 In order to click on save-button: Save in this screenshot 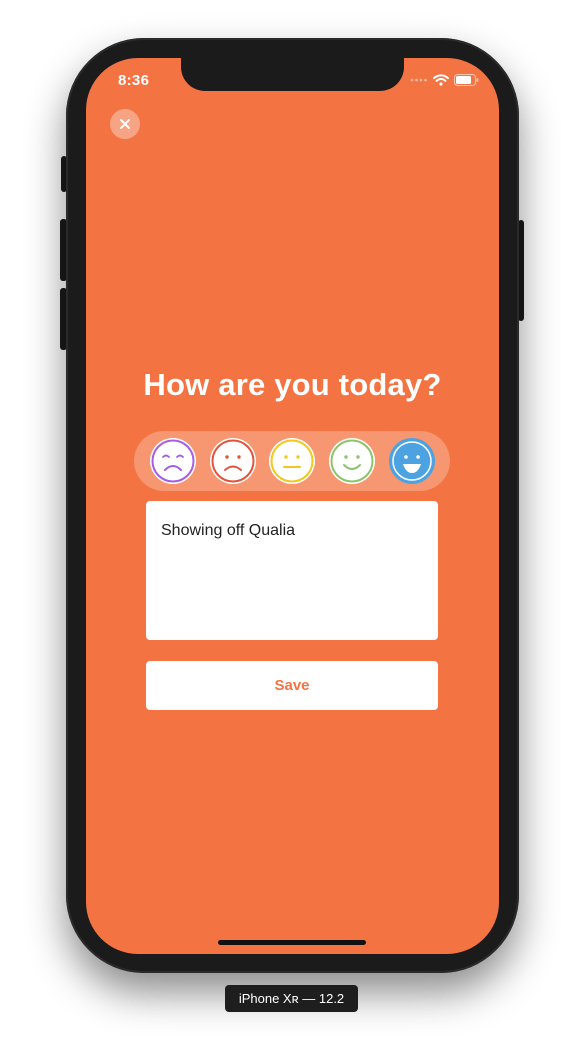, I will do `click(292, 685)`.